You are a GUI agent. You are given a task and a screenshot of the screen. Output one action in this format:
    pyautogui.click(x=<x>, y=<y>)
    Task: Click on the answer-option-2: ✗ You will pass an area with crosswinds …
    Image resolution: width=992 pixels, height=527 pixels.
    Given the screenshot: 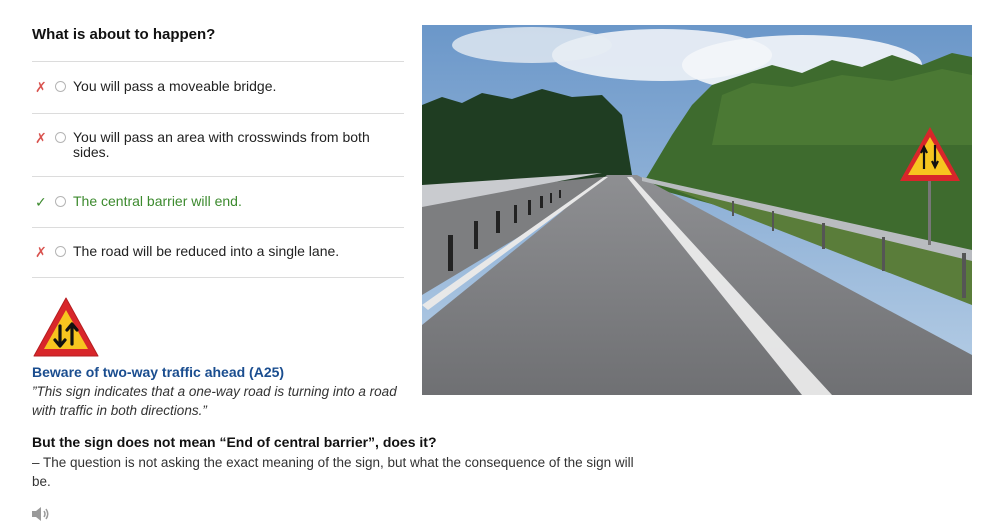 What is the action you would take?
    pyautogui.click(x=218, y=144)
    